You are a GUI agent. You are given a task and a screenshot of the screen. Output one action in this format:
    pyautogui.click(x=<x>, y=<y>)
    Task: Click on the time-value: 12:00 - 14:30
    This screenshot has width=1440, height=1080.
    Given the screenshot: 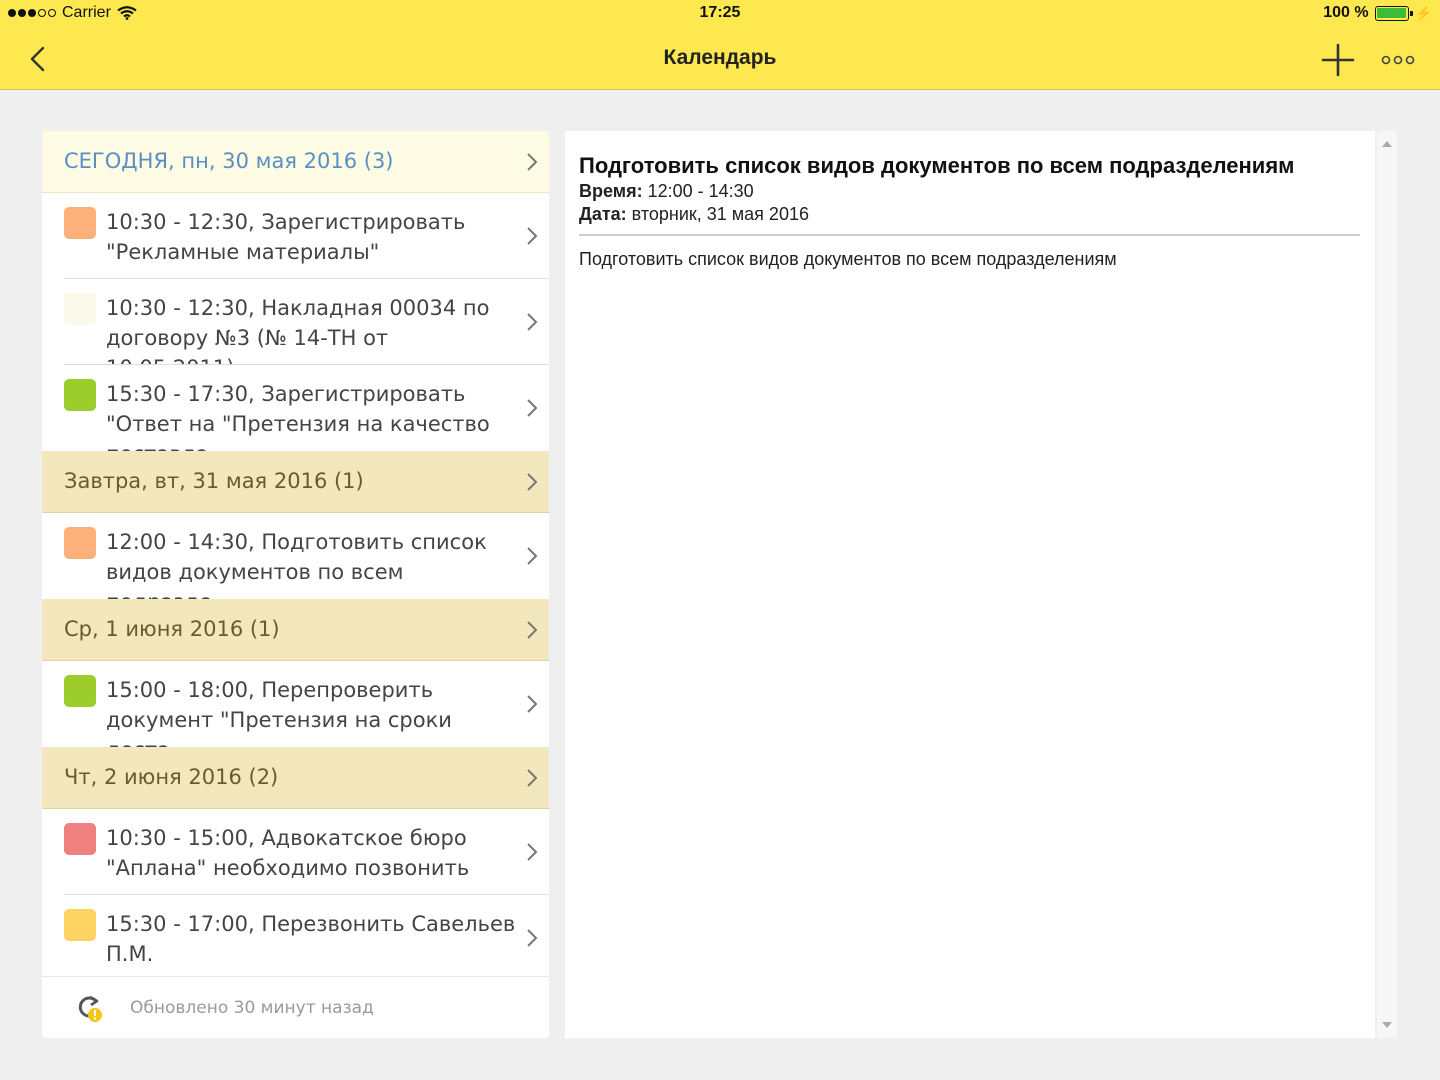 What is the action you would take?
    pyautogui.click(x=700, y=191)
    